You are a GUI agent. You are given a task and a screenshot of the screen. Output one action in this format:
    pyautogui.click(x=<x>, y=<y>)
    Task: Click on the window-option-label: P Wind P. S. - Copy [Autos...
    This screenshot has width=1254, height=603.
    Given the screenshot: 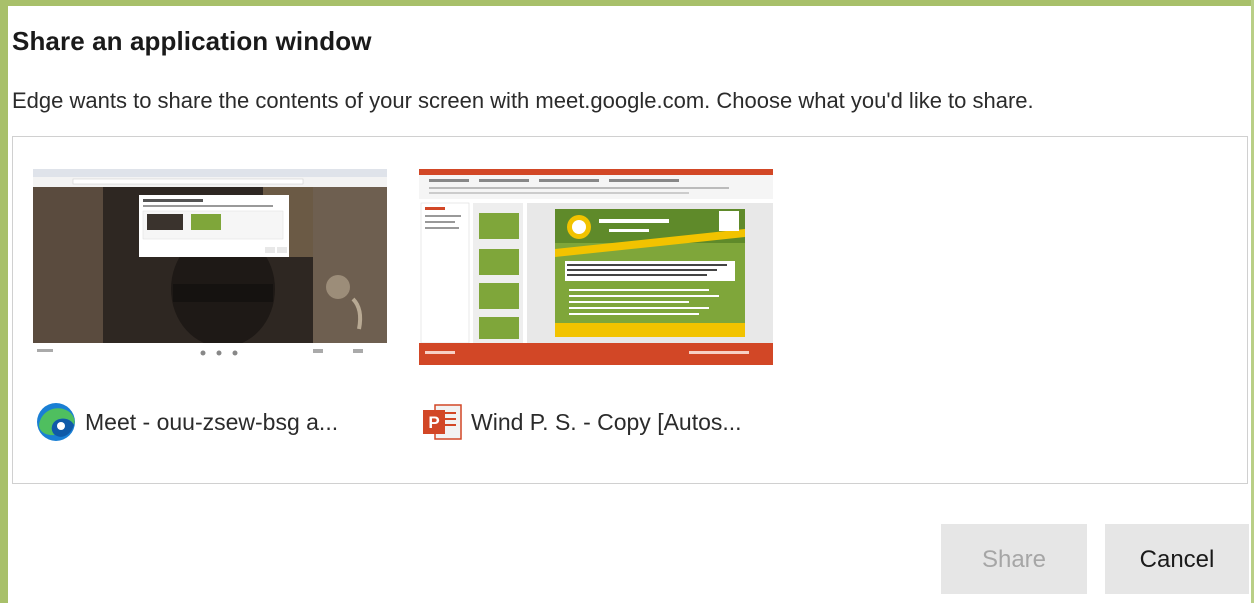 What is the action you would take?
    pyautogui.click(x=581, y=422)
    